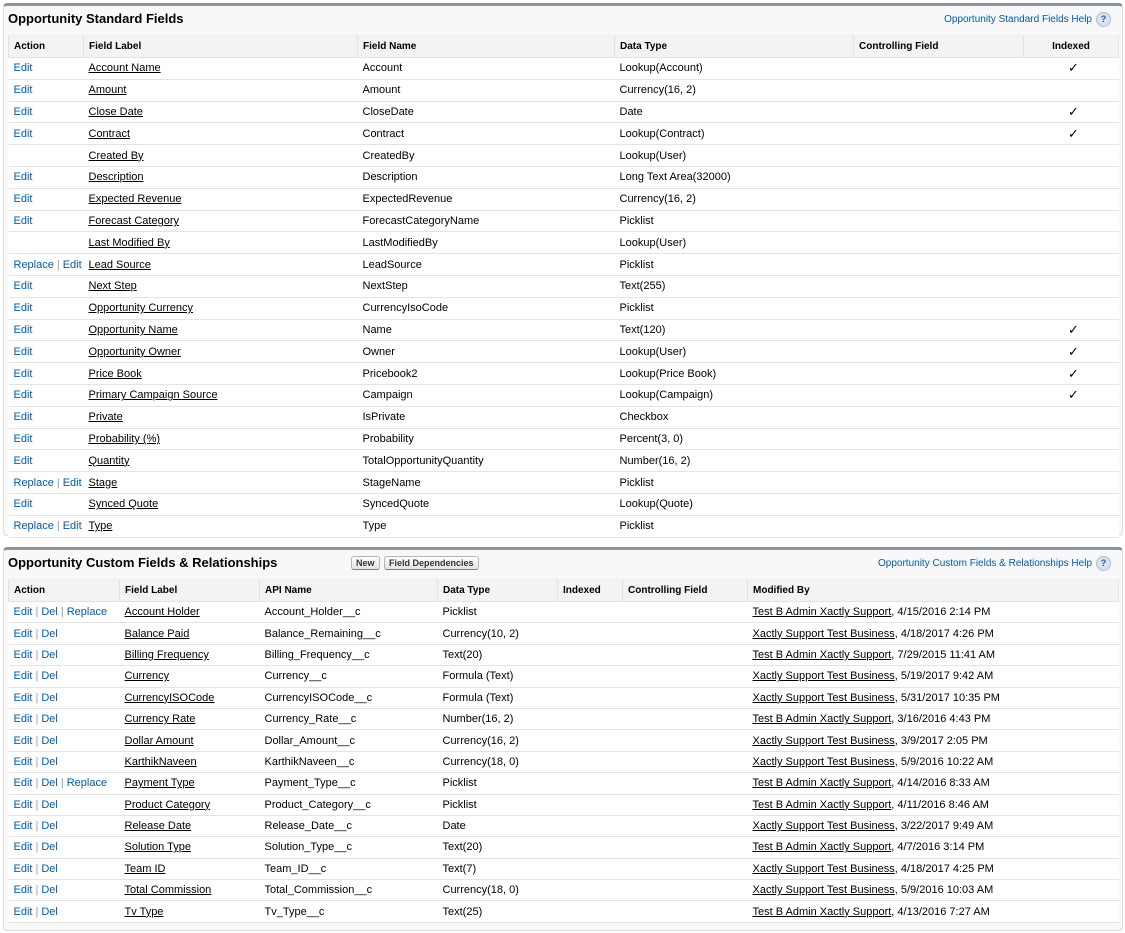 Image resolution: width=1125 pixels, height=933 pixels. Describe the element at coordinates (115, 374) in the screenshot. I see `field-label-link: Price Book` at that location.